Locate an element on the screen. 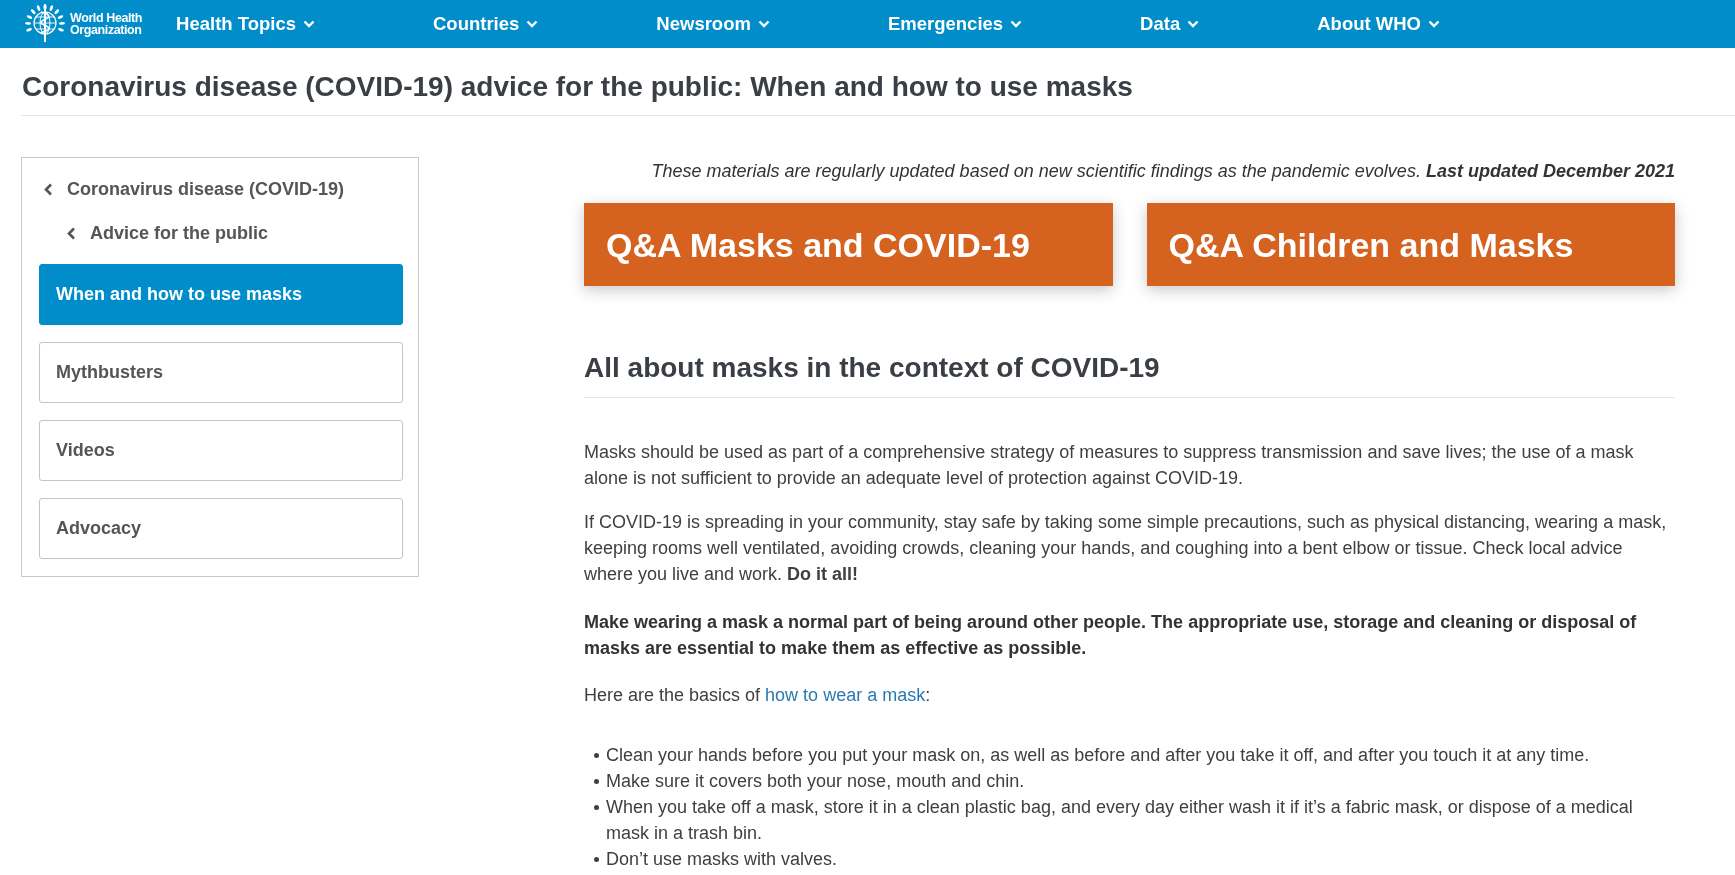  update-note: These materials are regularly updated based on new scientific findings as the pandemic evolves. Last updated December 2021 is located at coordinates (1162, 171).